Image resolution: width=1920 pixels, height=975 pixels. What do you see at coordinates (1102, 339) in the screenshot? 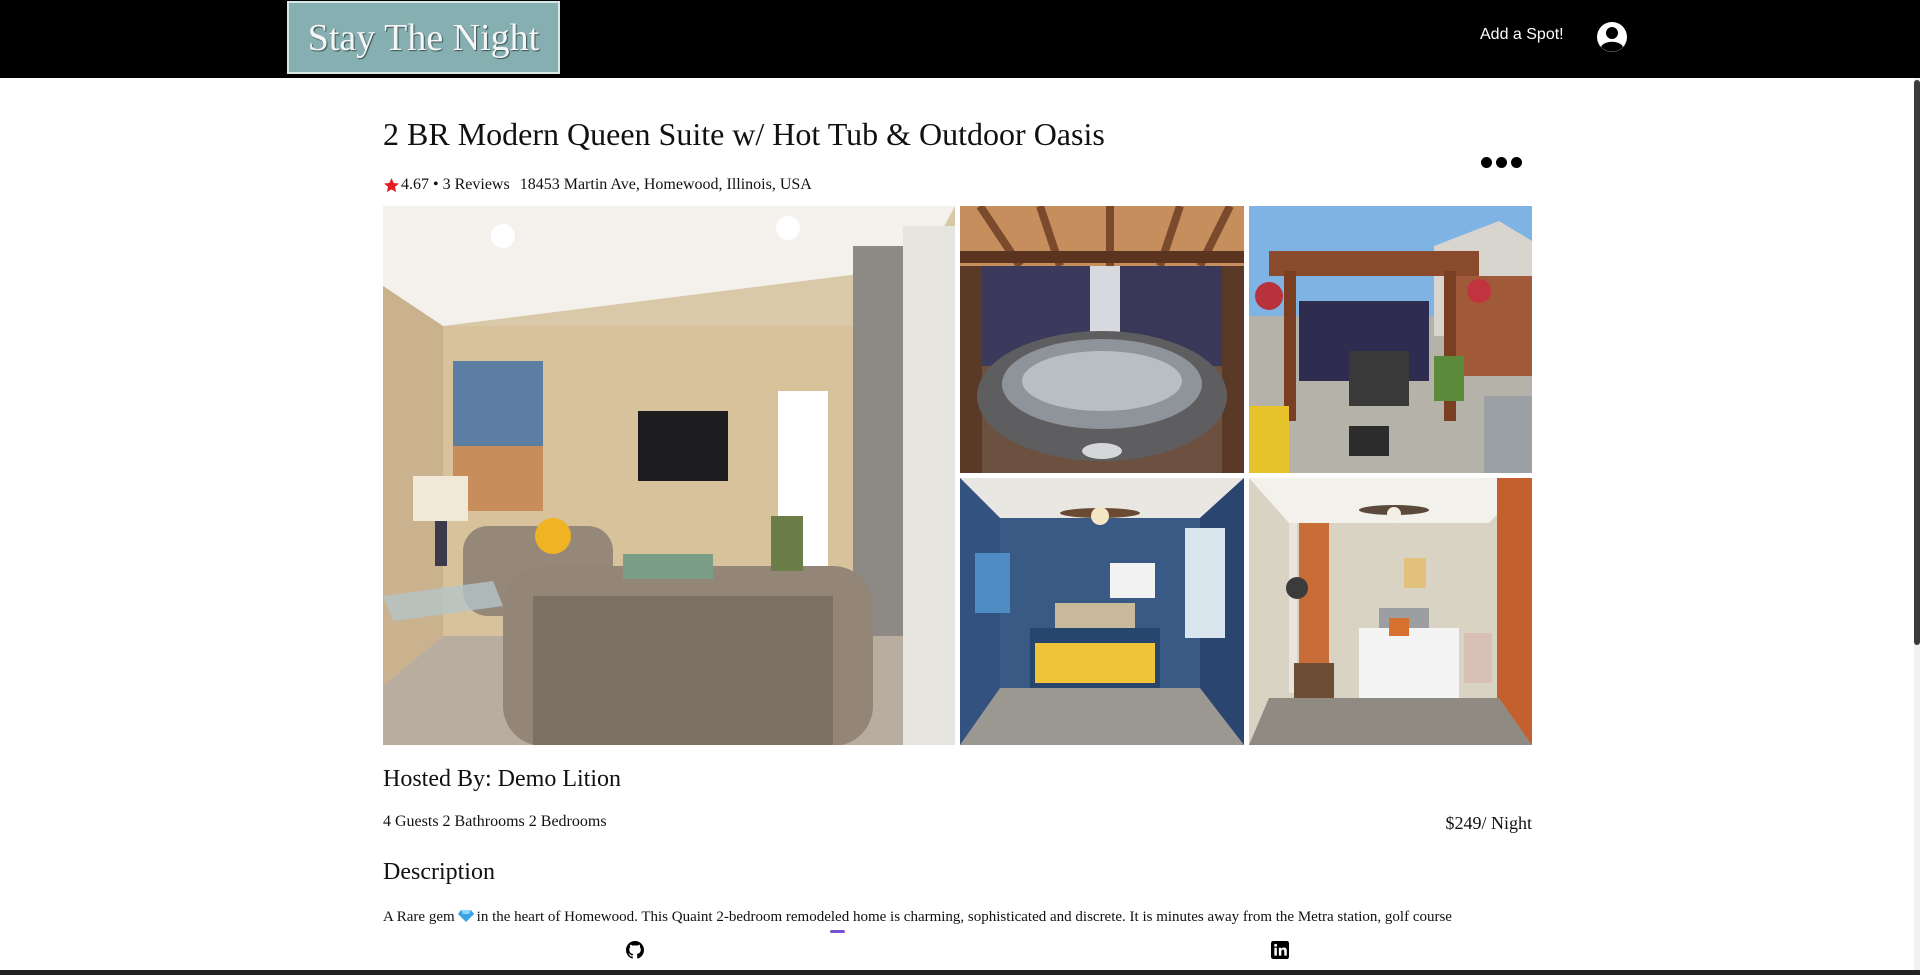
I see `hot-tub-photo` at bounding box center [1102, 339].